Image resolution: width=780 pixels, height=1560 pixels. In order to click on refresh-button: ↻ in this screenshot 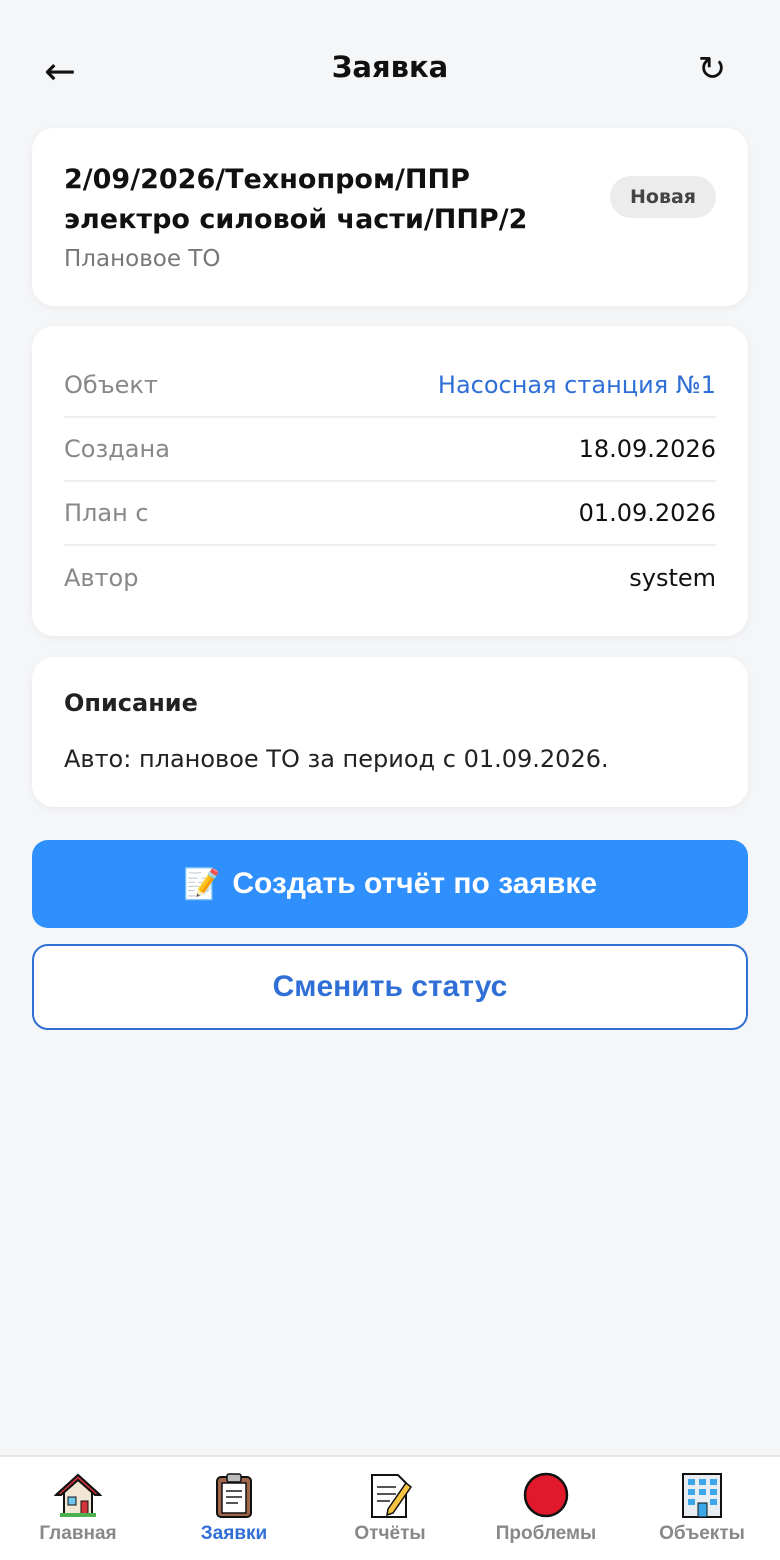, I will do `click(712, 69)`.